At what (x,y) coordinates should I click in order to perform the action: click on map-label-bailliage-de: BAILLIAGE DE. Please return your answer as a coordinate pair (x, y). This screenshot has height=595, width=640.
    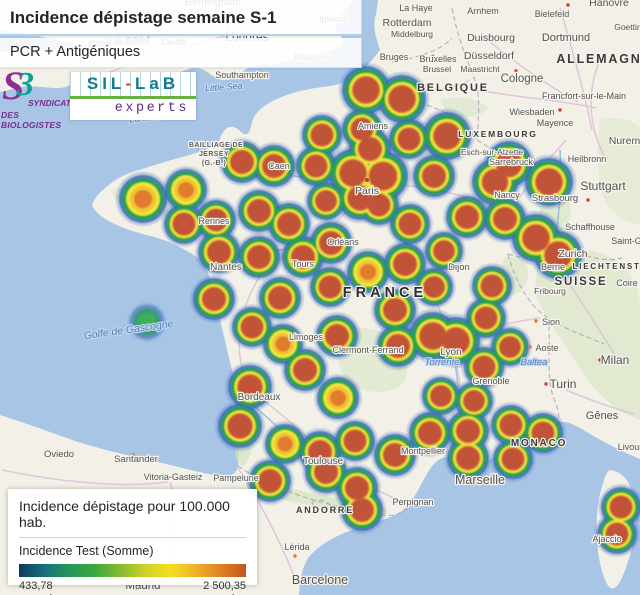
    Looking at the image, I should click on (216, 145).